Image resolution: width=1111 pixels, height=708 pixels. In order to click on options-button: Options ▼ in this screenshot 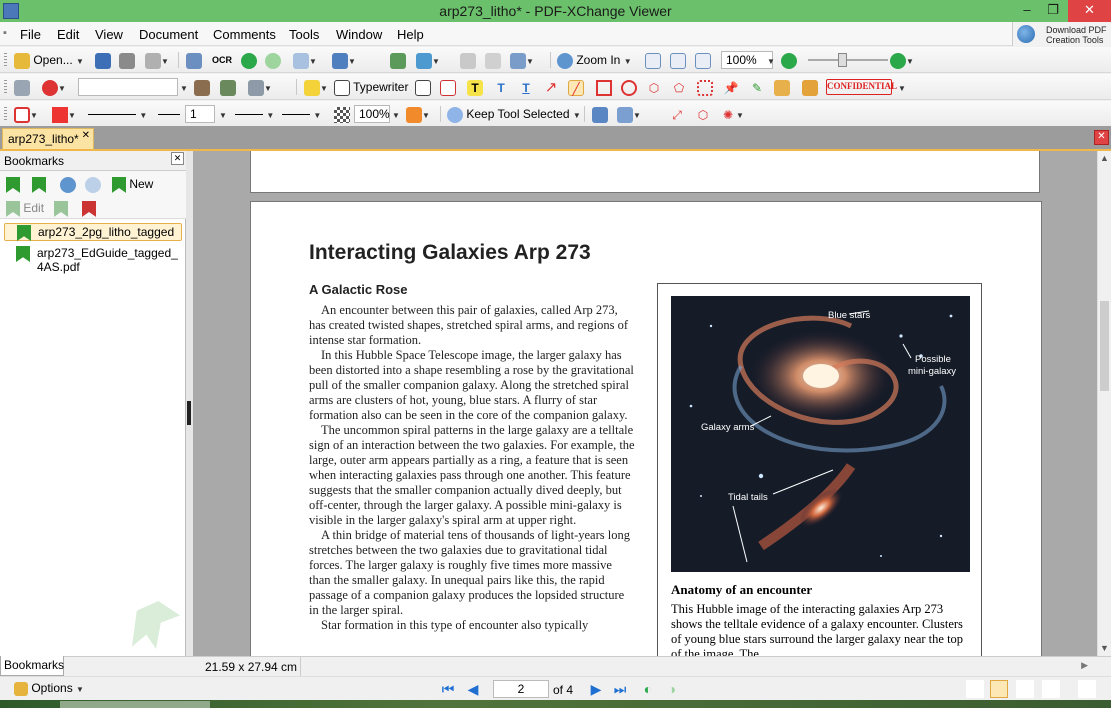, I will do `click(49, 688)`.